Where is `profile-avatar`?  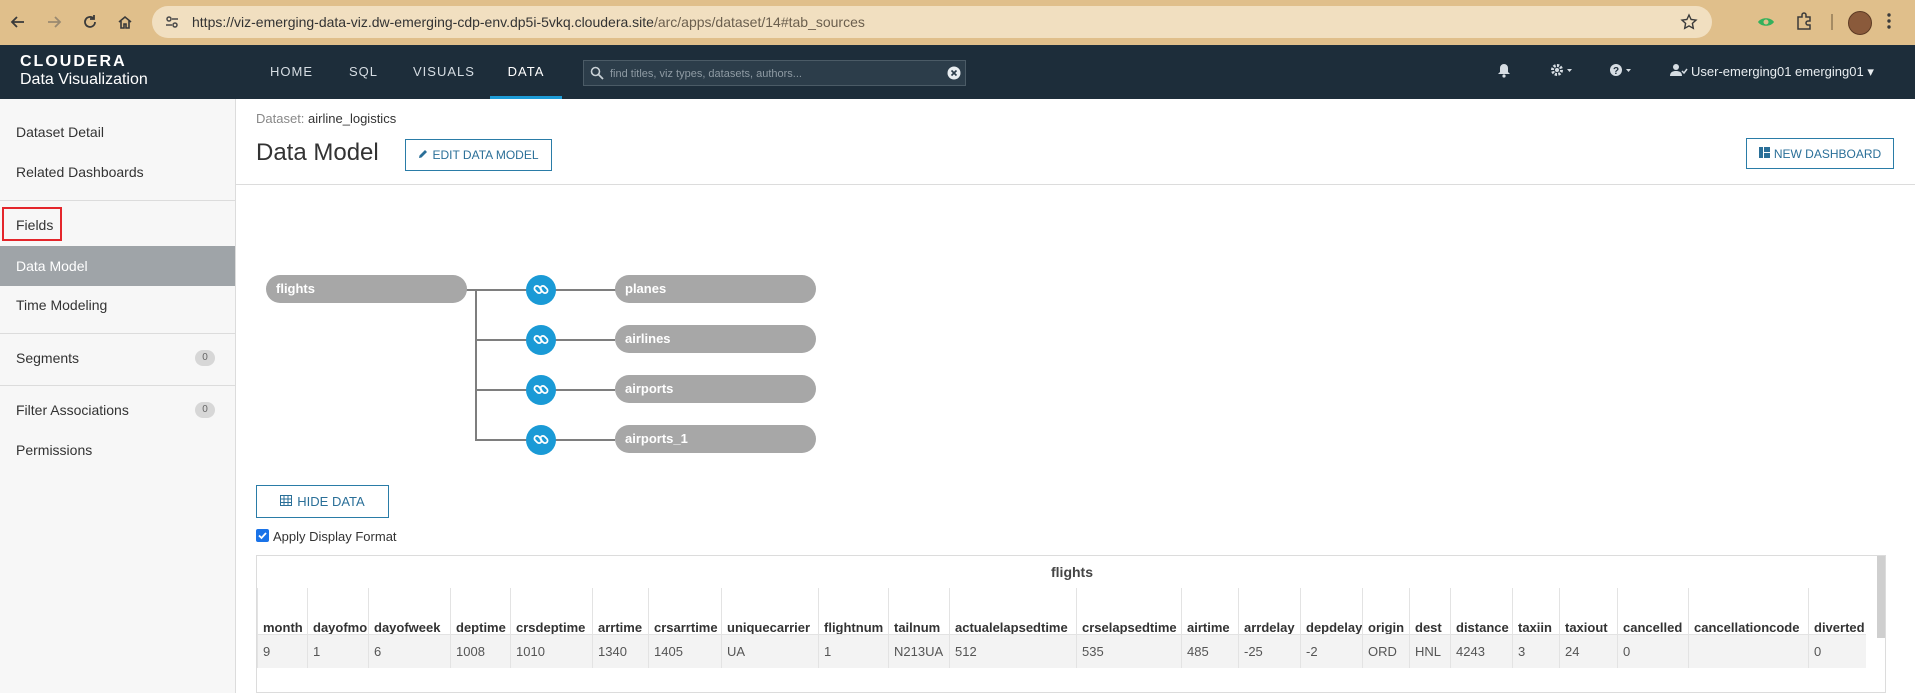
profile-avatar is located at coordinates (1860, 23).